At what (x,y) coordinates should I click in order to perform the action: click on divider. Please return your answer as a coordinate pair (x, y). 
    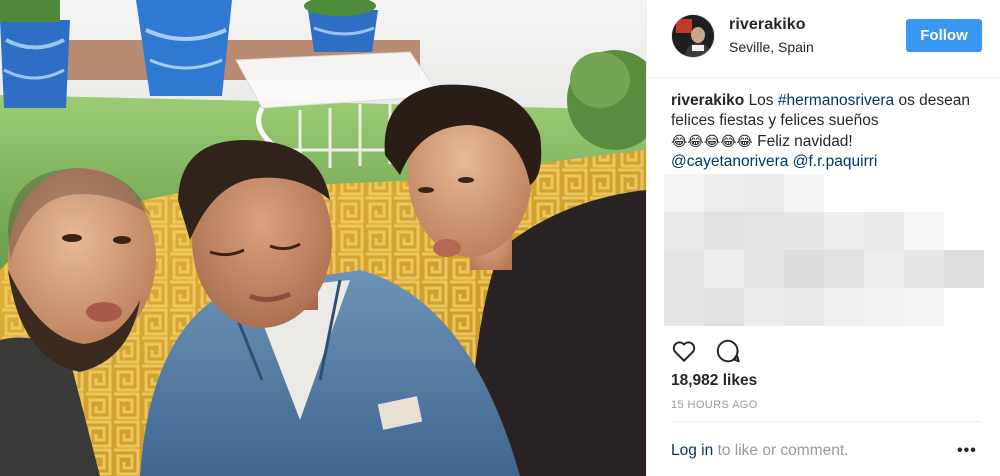
    Looking at the image, I should click on (826, 421).